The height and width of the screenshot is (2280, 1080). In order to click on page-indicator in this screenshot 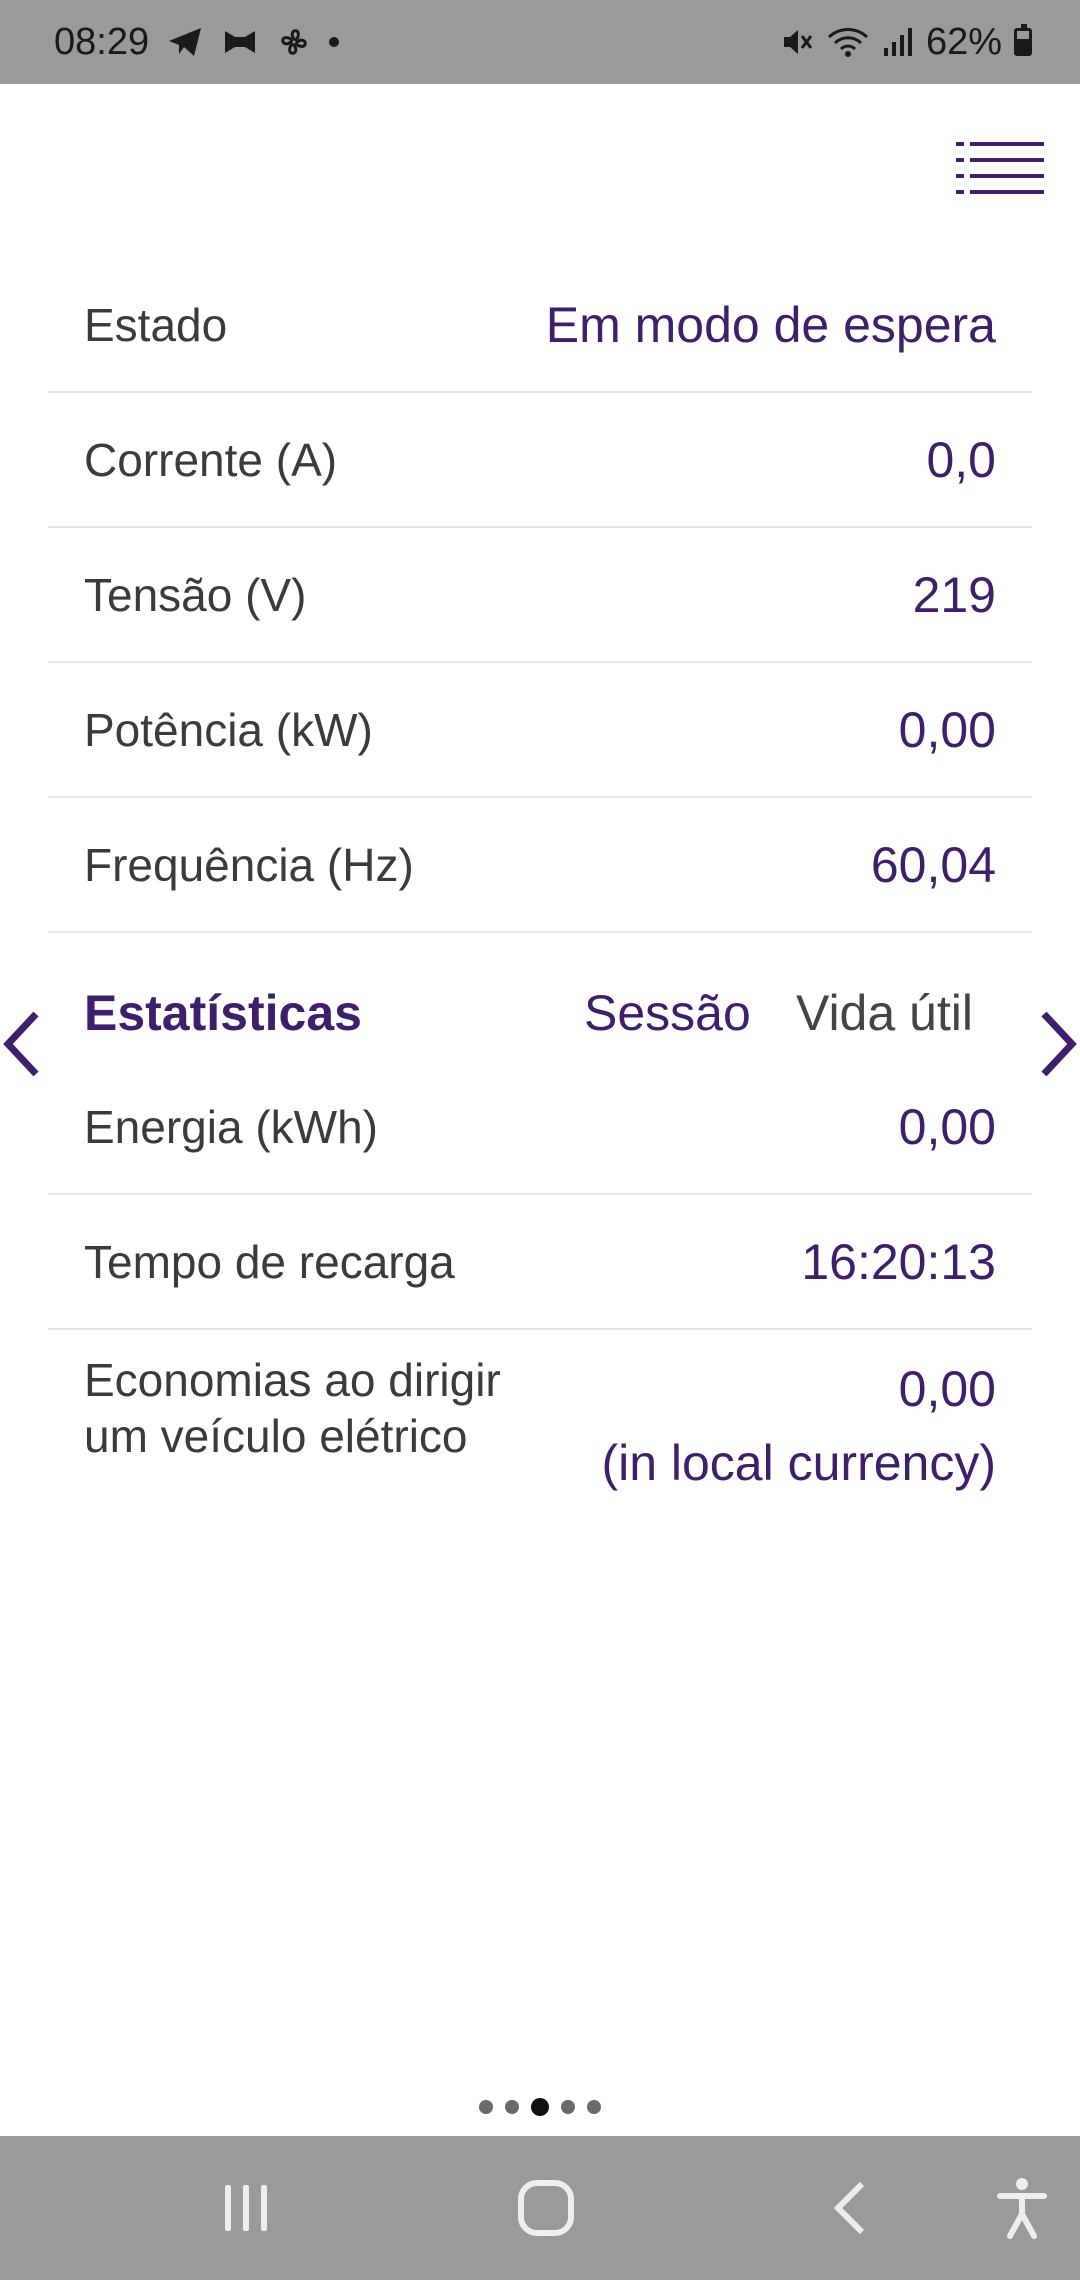, I will do `click(540, 2109)`.